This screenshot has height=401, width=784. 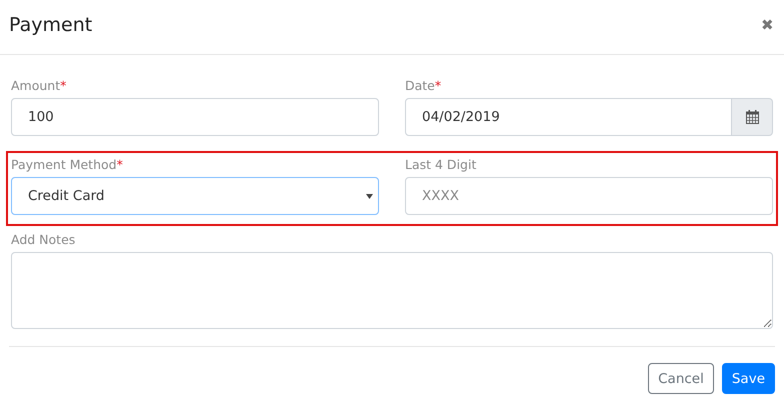 I want to click on field-label: Date*, so click(x=423, y=85).